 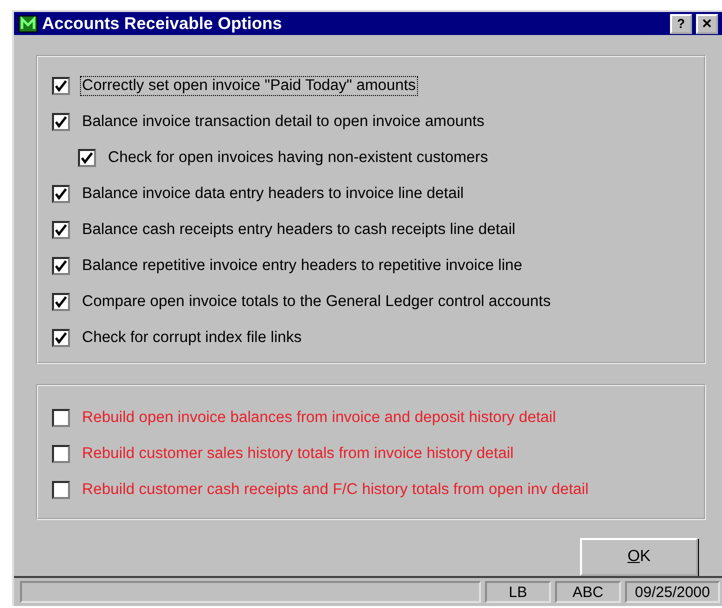 What do you see at coordinates (517, 592) in the screenshot?
I see `status-text: LB` at bounding box center [517, 592].